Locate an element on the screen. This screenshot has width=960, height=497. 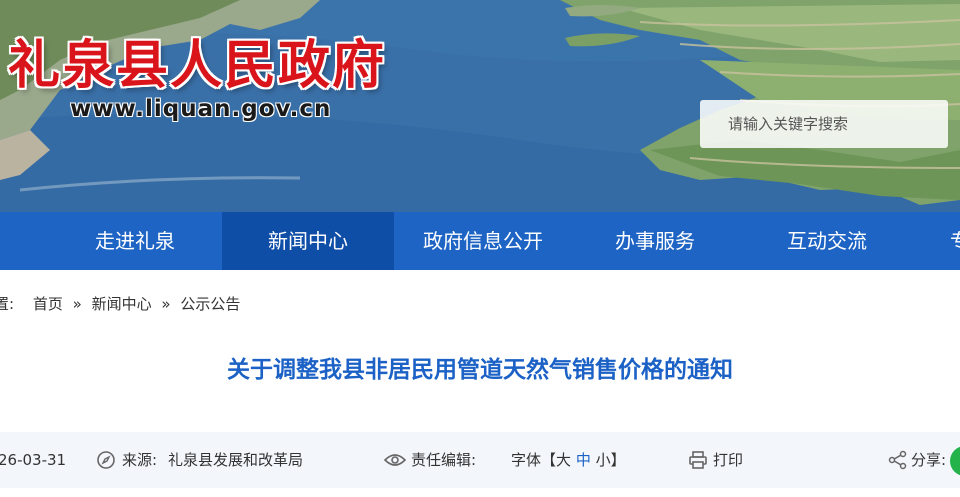
editor-label: 责任编辑: is located at coordinates (444, 460).